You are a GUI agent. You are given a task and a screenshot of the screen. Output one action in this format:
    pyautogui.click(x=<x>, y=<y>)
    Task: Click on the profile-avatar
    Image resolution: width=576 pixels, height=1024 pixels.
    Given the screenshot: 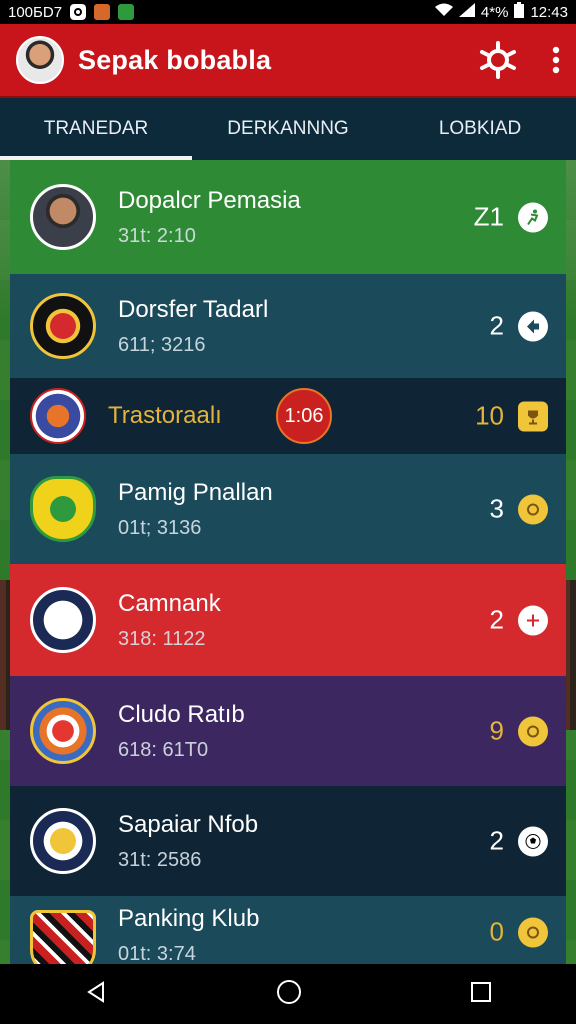 What is the action you would take?
    pyautogui.click(x=40, y=60)
    